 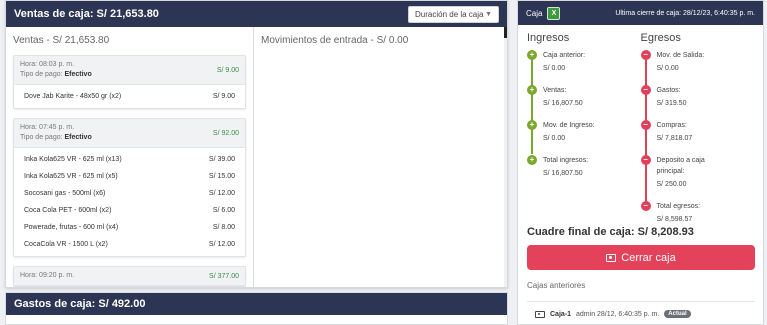 What do you see at coordinates (671, 125) in the screenshot?
I see `expense-entry-label: Compras:` at bounding box center [671, 125].